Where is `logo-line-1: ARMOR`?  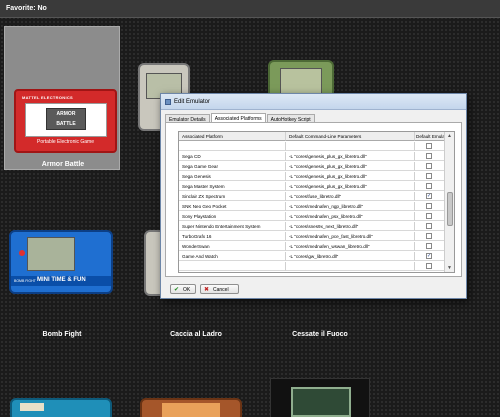 logo-line-1: ARMOR is located at coordinates (66, 114).